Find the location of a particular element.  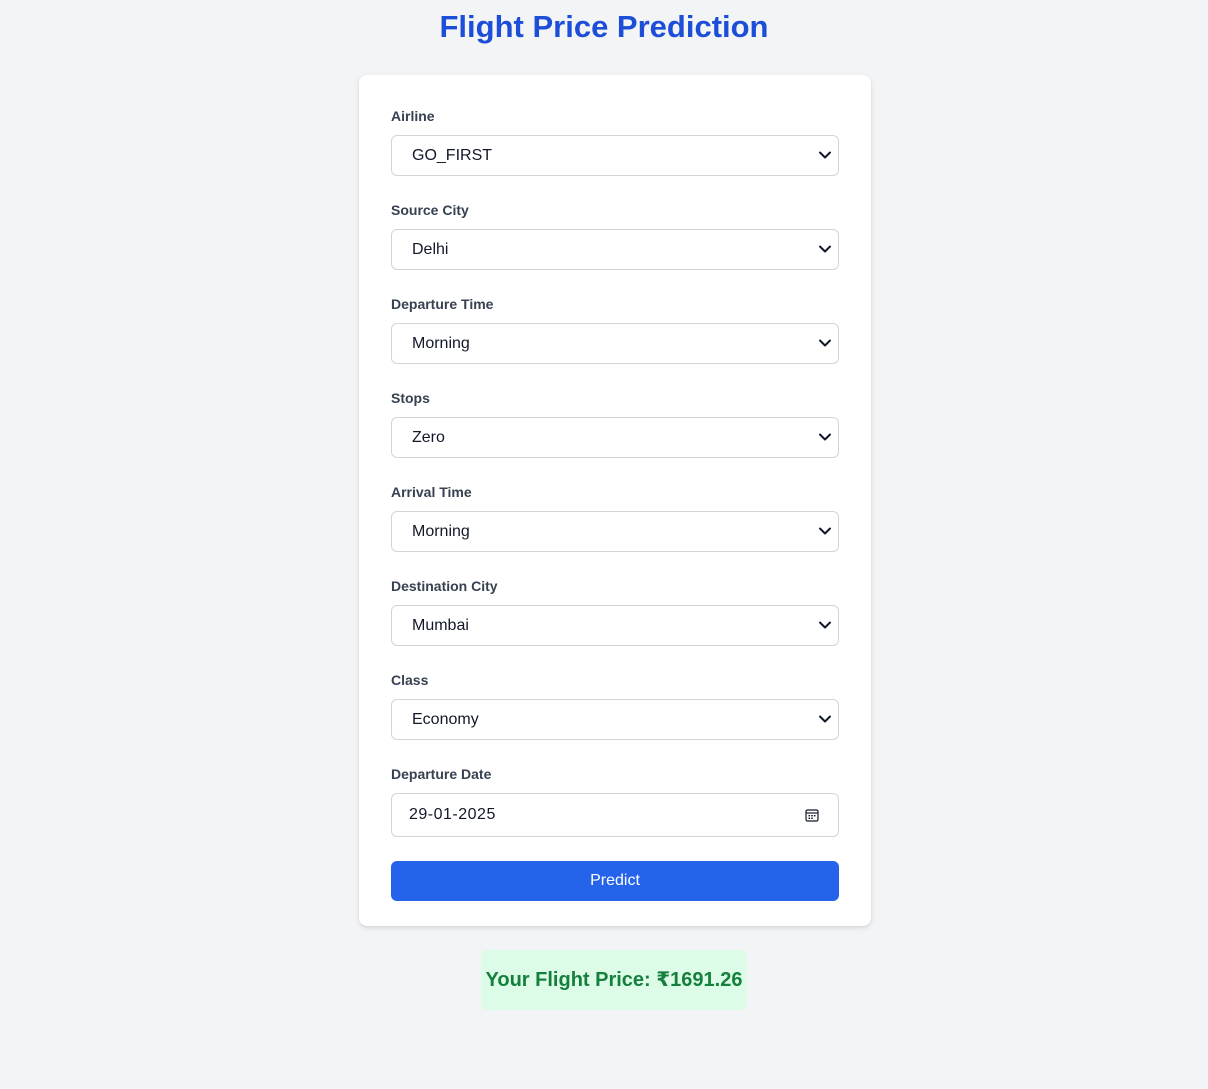

departure-date-label: Departure Date is located at coordinates (441, 774).